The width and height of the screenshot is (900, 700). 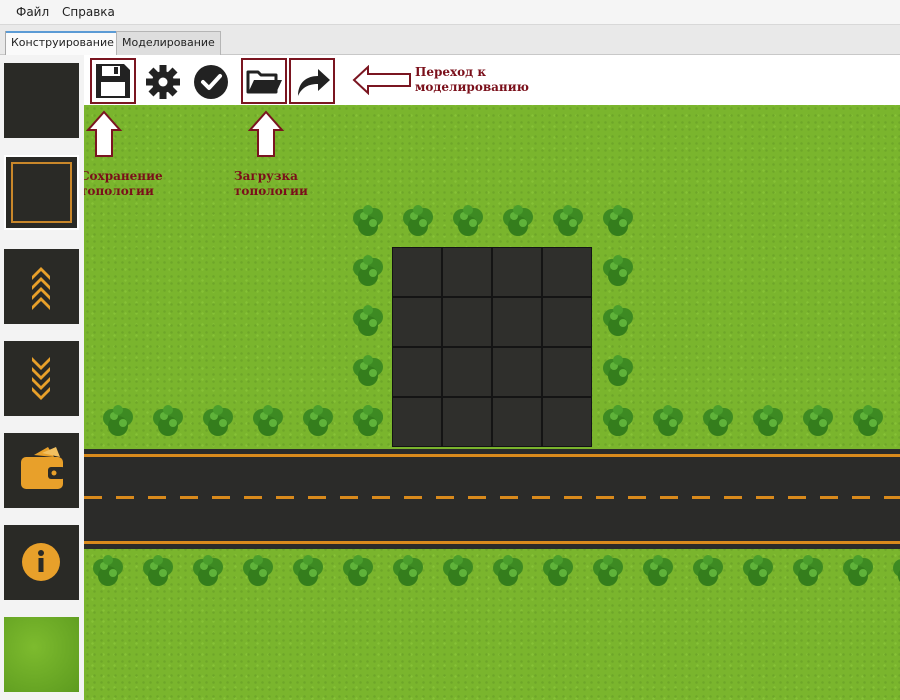 I want to click on palette-wallet-tile, so click(x=41, y=470).